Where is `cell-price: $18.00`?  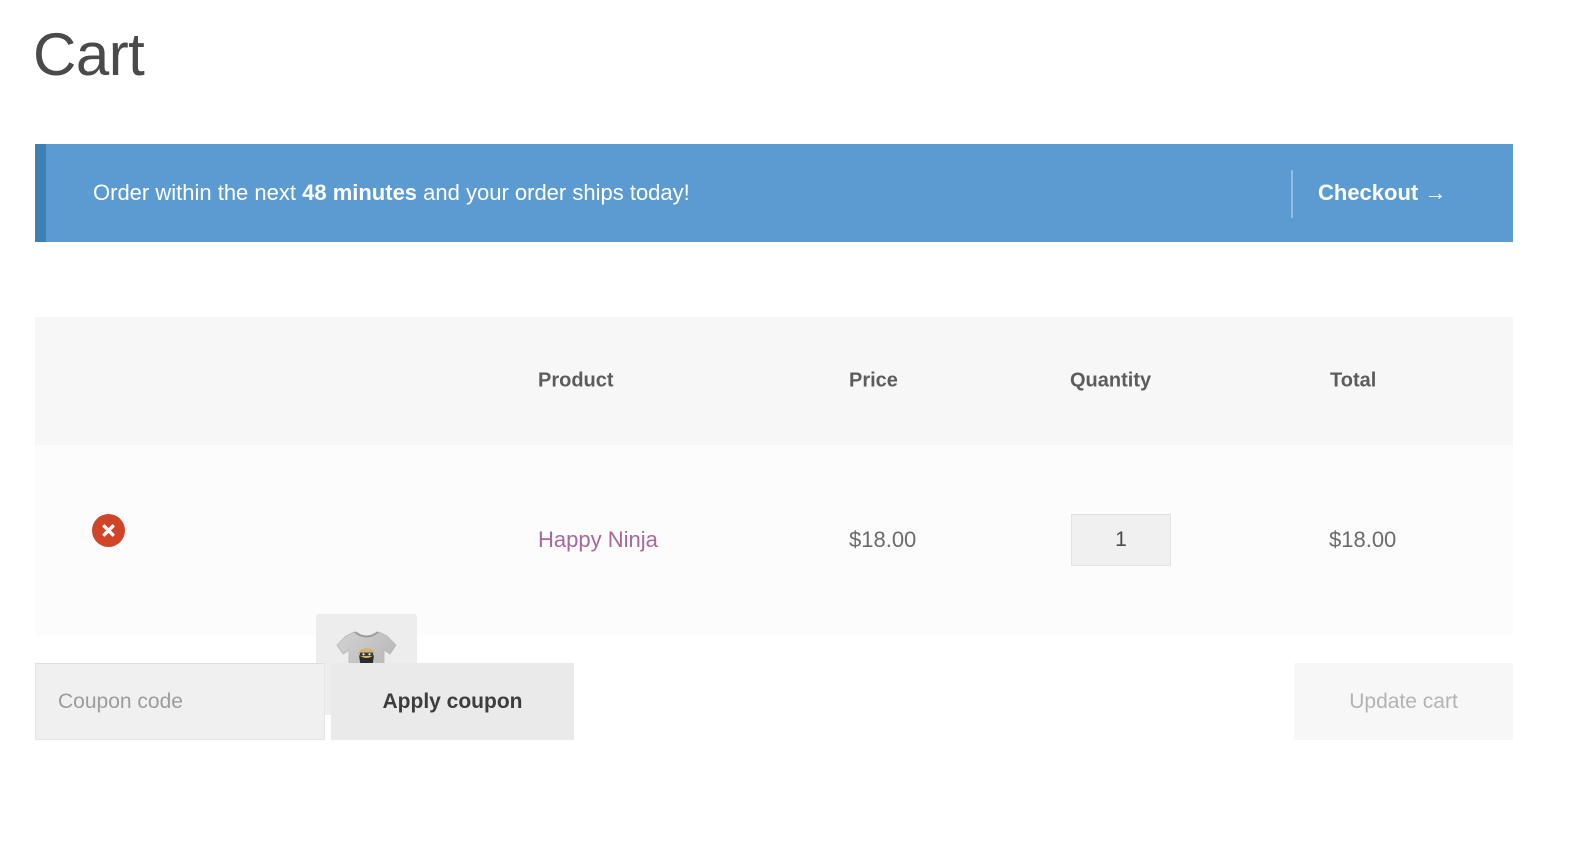
cell-price: $18.00 is located at coordinates (883, 539).